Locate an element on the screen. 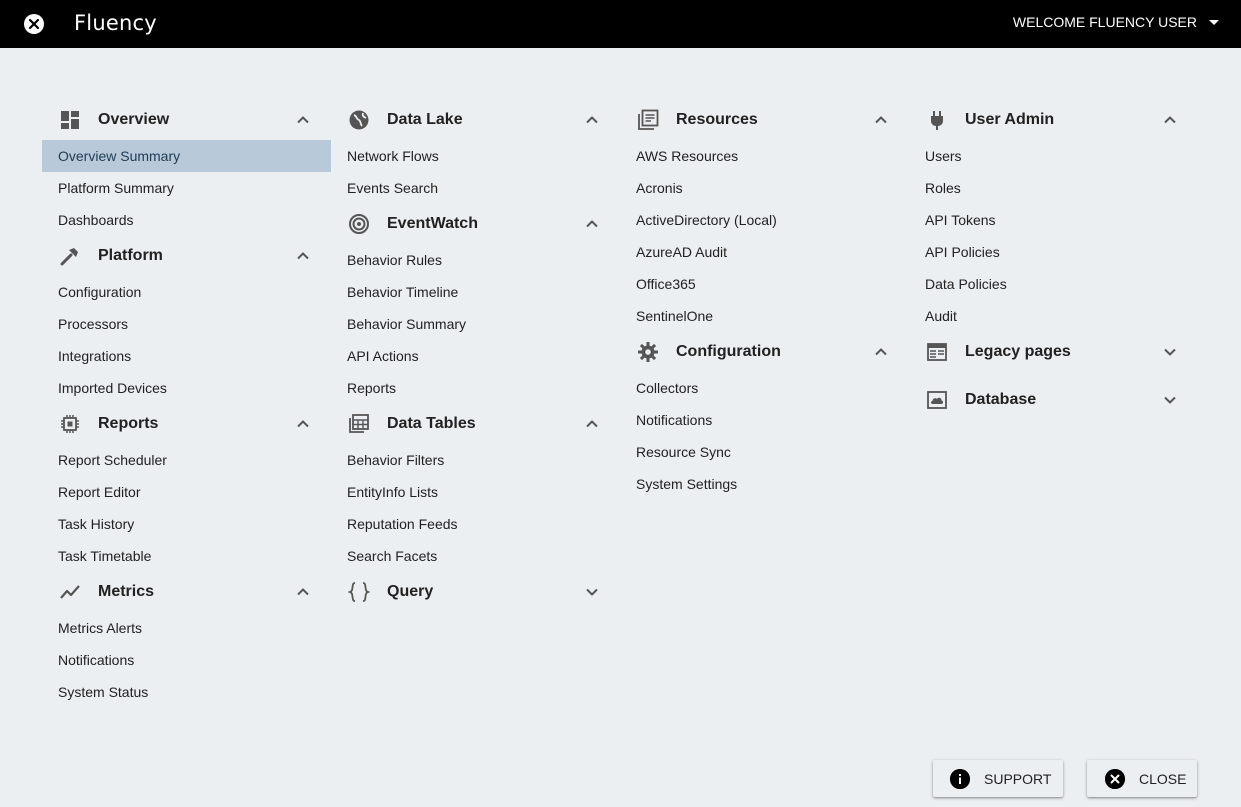 The width and height of the screenshot is (1241, 807). section-title: Metrics is located at coordinates (126, 591).